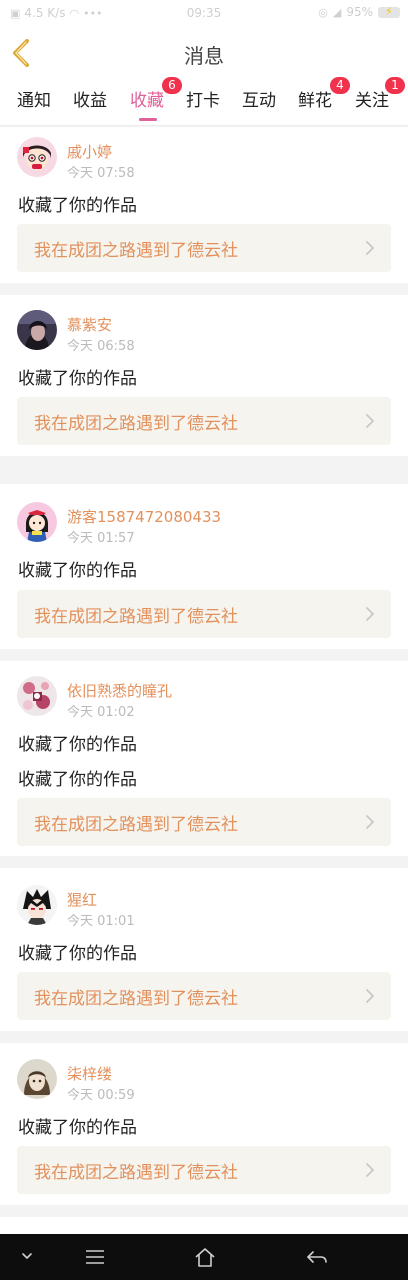 This screenshot has width=408, height=1280. I want to click on username: 慕紫安, so click(89, 324).